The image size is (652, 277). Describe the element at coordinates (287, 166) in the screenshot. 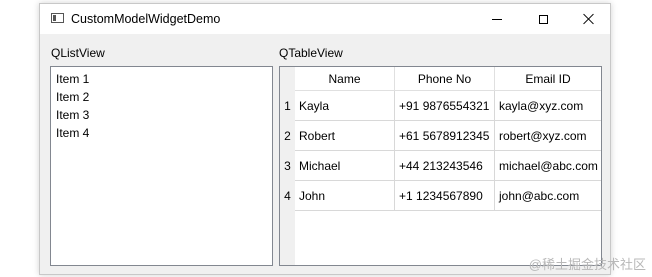

I see `row-header: 3` at that location.